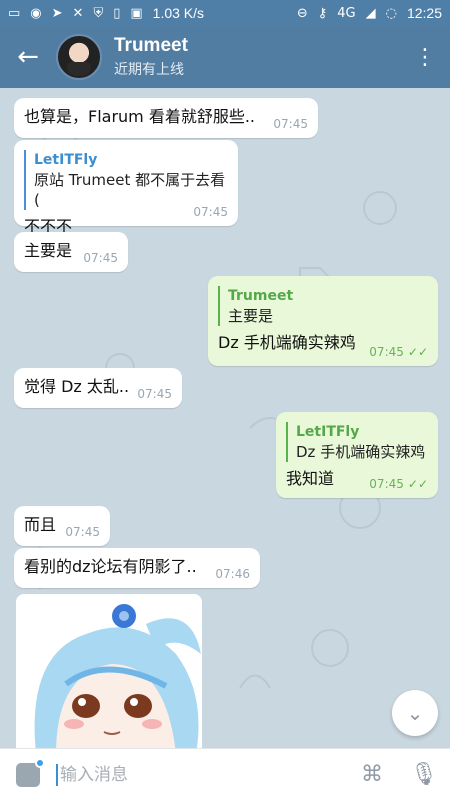  Describe the element at coordinates (225, 57) in the screenshot. I see `chat-header: ← Trumeet 近期有上线 ⋮` at that location.